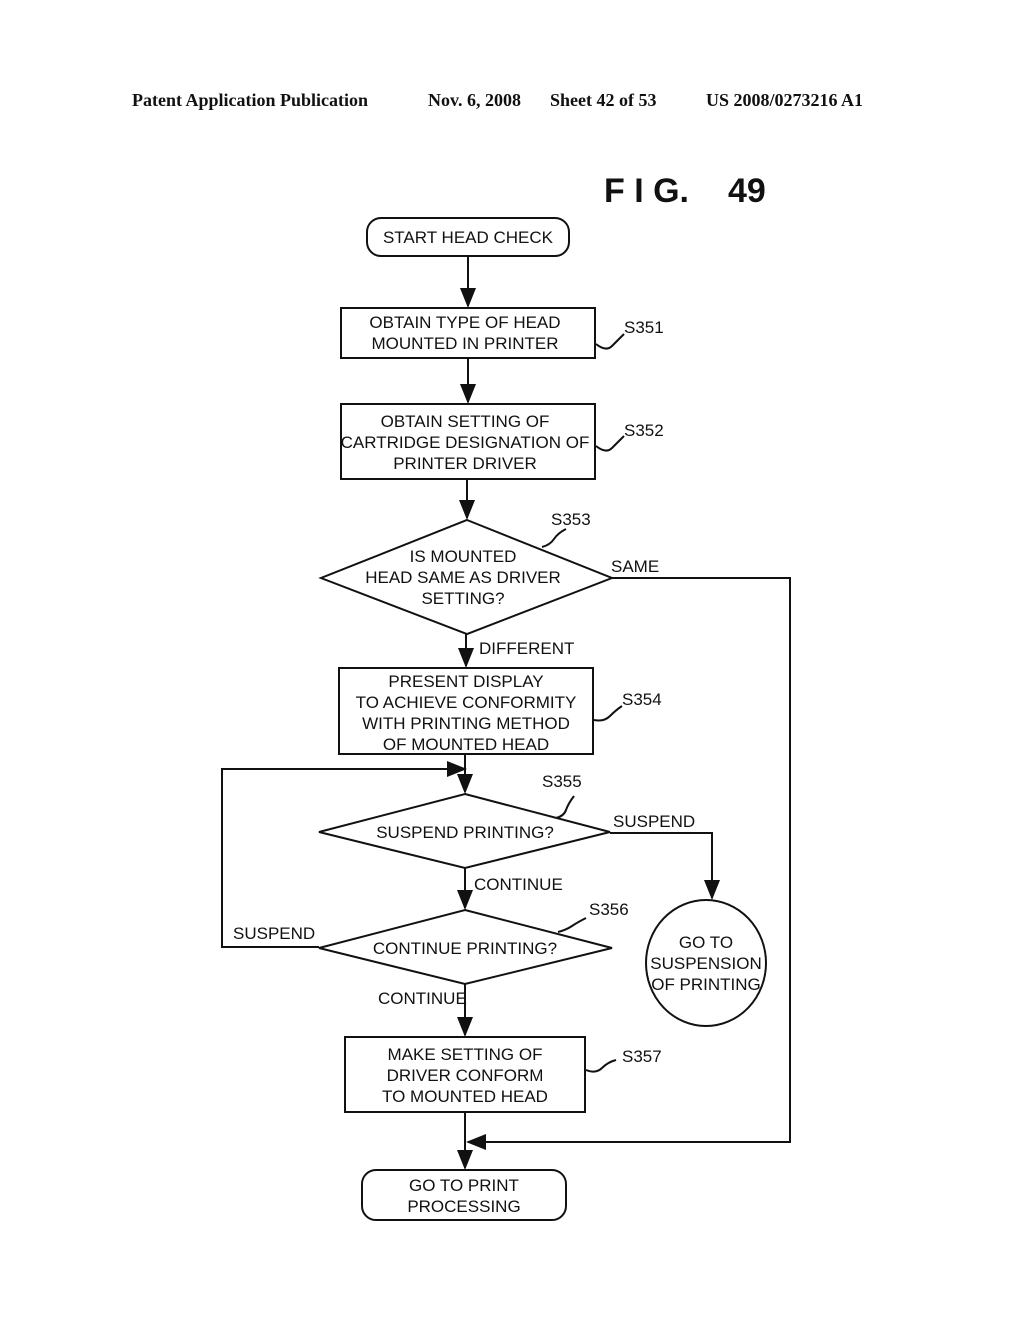  Describe the element at coordinates (465, 343) in the screenshot. I see `s351-line: MOUNTED IN PRINTER` at that location.